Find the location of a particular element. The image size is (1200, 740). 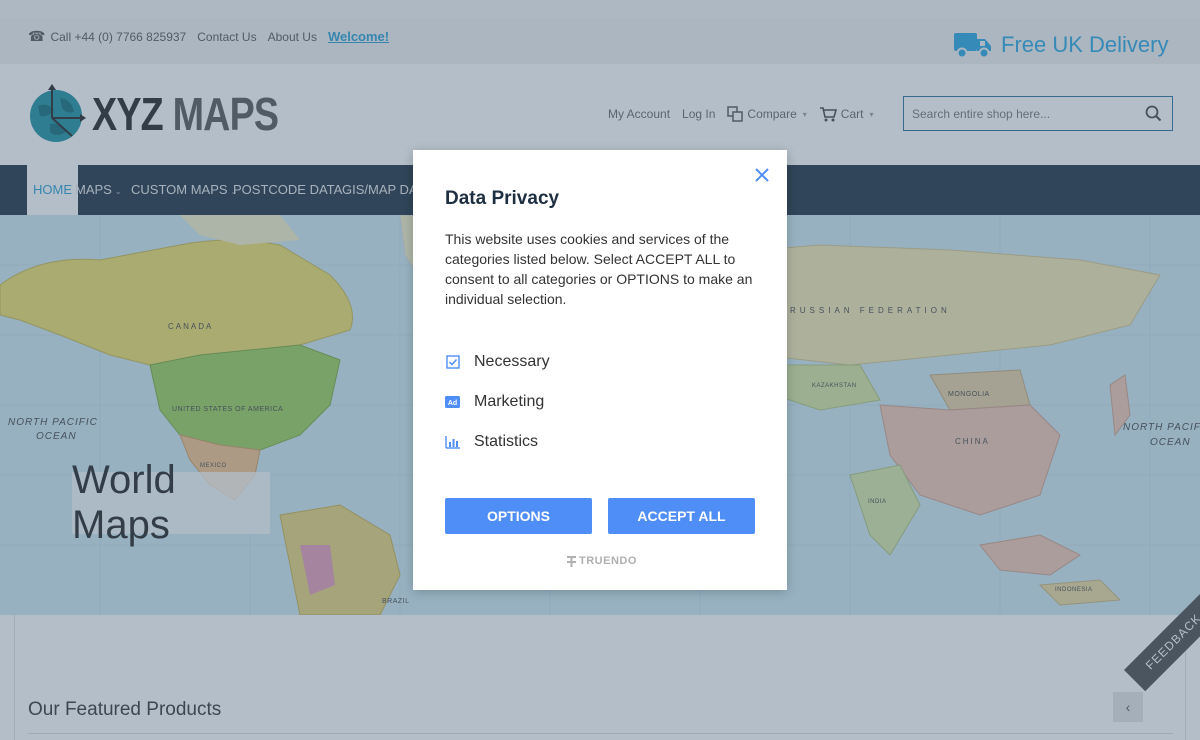

ad-icon: Ad is located at coordinates (452, 402).